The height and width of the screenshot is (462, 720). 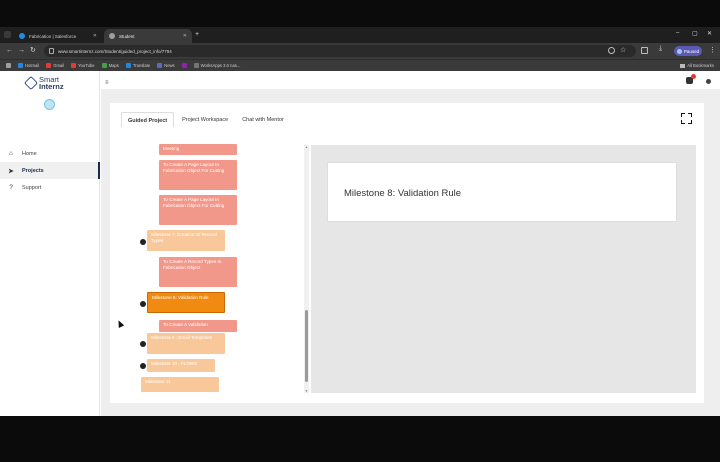 What do you see at coordinates (691, 51) in the screenshot?
I see `profile-label: Paused` at bounding box center [691, 51].